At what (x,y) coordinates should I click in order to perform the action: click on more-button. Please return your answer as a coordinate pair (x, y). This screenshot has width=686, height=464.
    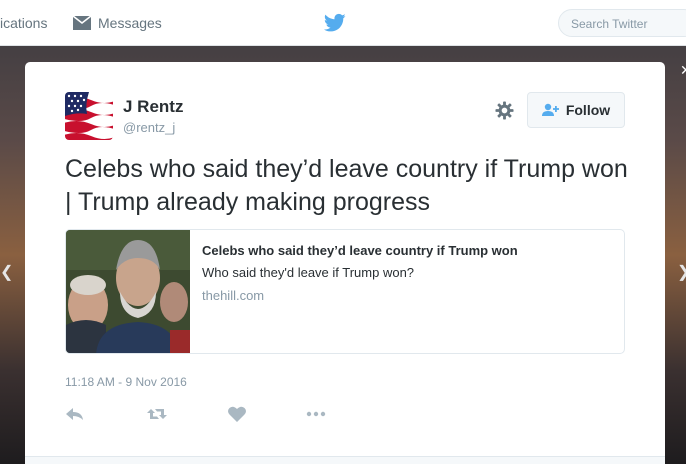
    Looking at the image, I should click on (316, 414).